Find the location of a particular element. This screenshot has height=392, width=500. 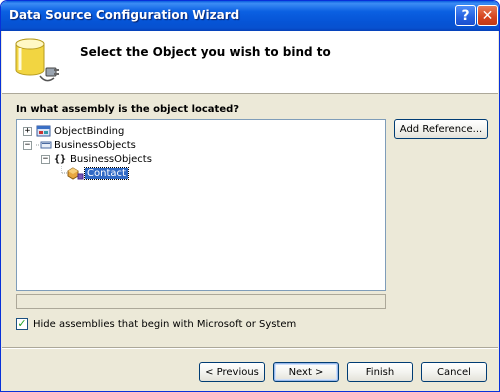

window-title: Data Source Configuration Wizard is located at coordinates (124, 15).